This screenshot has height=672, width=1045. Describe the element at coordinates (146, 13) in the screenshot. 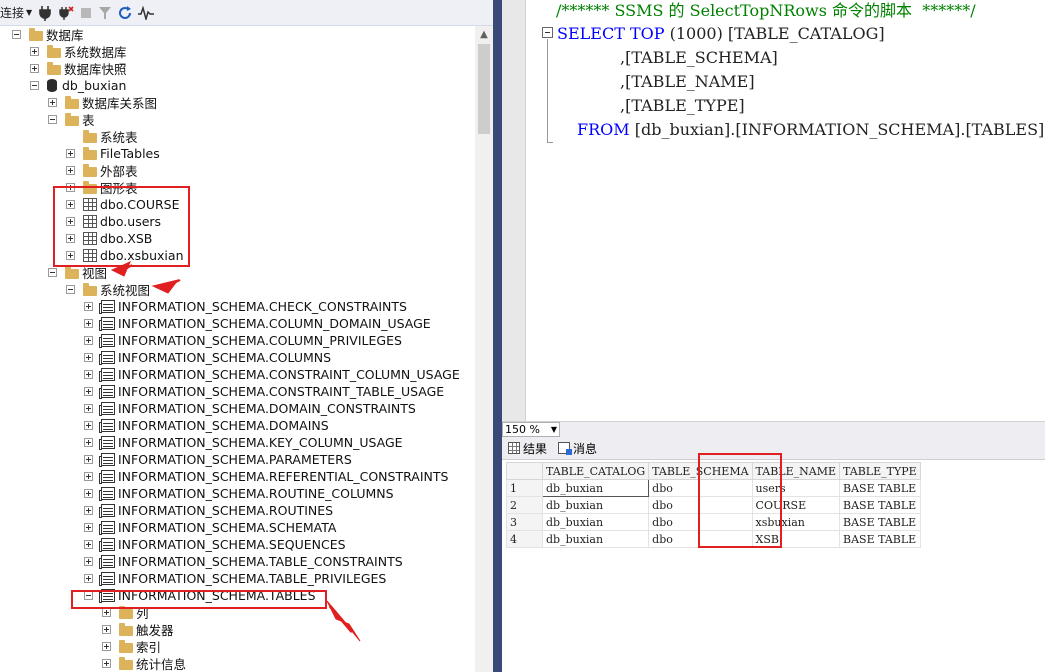

I see `activity-monitor-icon` at that location.